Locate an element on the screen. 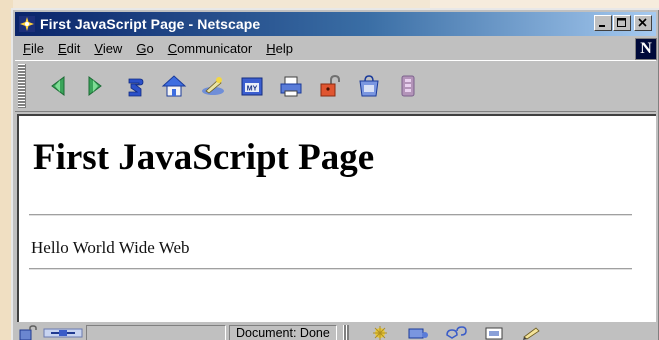 This screenshot has height=340, width=659. edit-page-icon is located at coordinates (532, 332).